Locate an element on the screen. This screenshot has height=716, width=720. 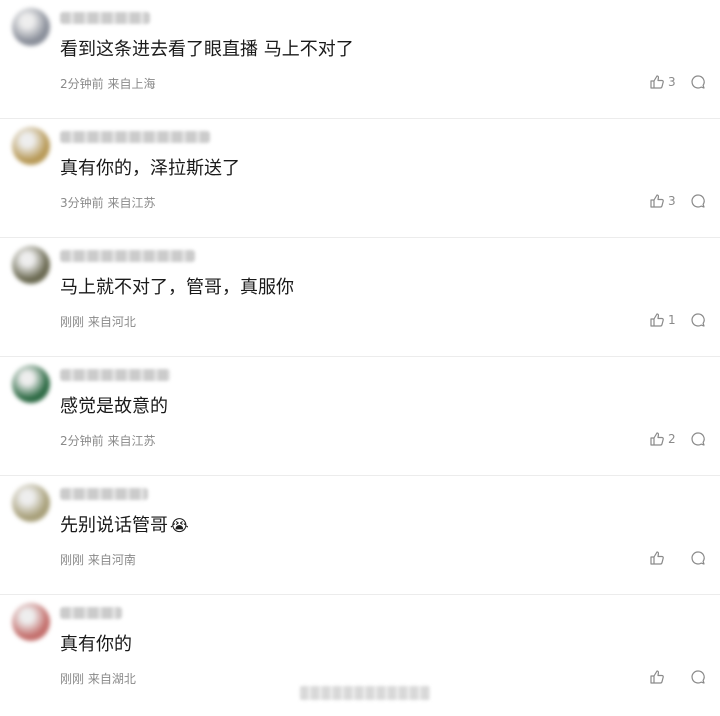
comment-meta: 刚刚 来自湖北 is located at coordinates (98, 679).